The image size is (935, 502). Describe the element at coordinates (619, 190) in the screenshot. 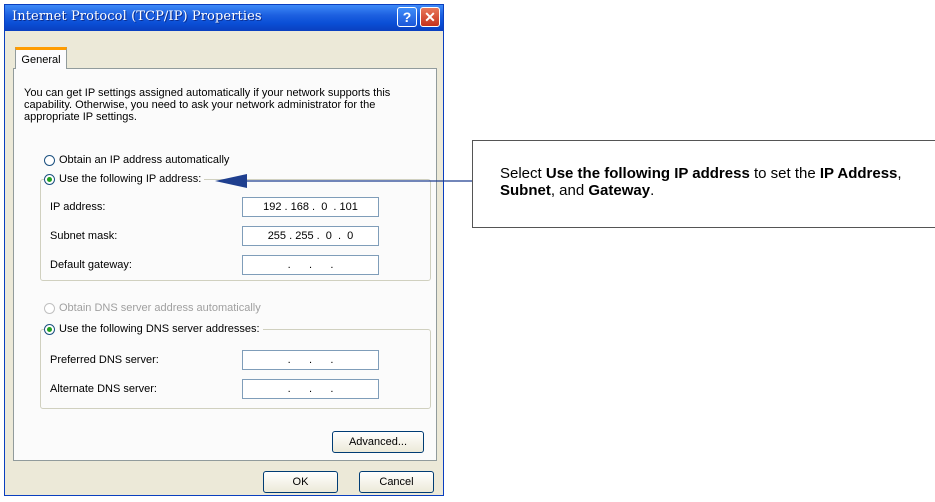

I see `callout-bold-gateway: Gateway` at that location.